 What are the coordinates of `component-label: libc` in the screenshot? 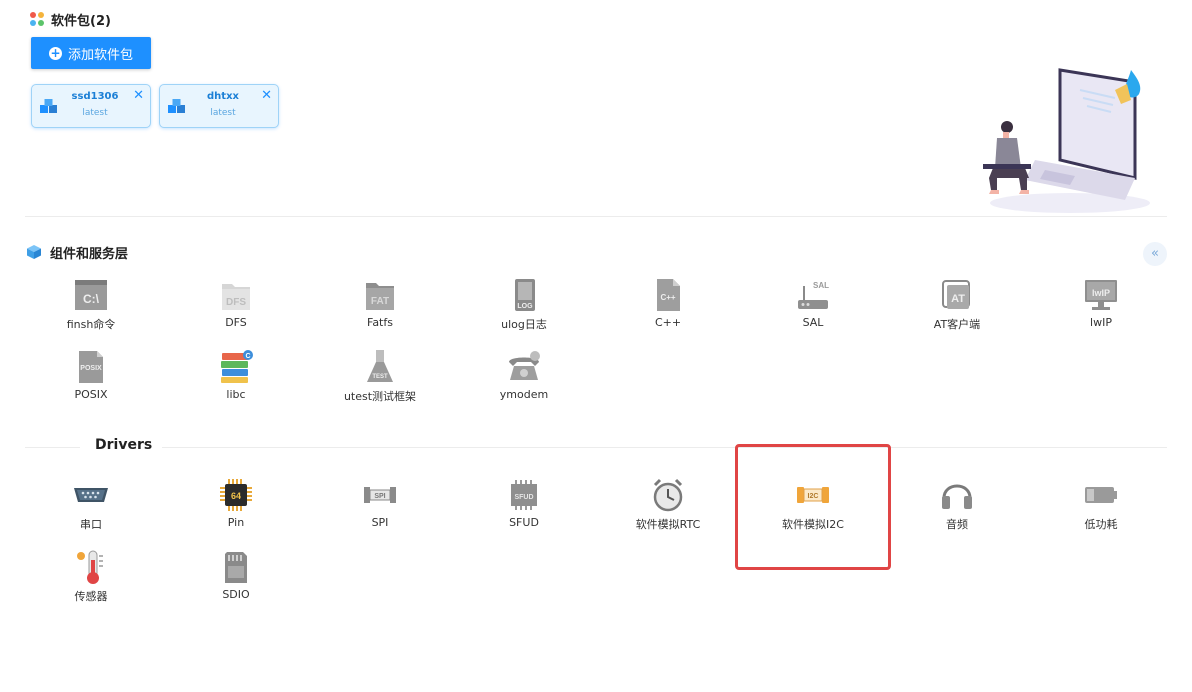 It's located at (236, 394).